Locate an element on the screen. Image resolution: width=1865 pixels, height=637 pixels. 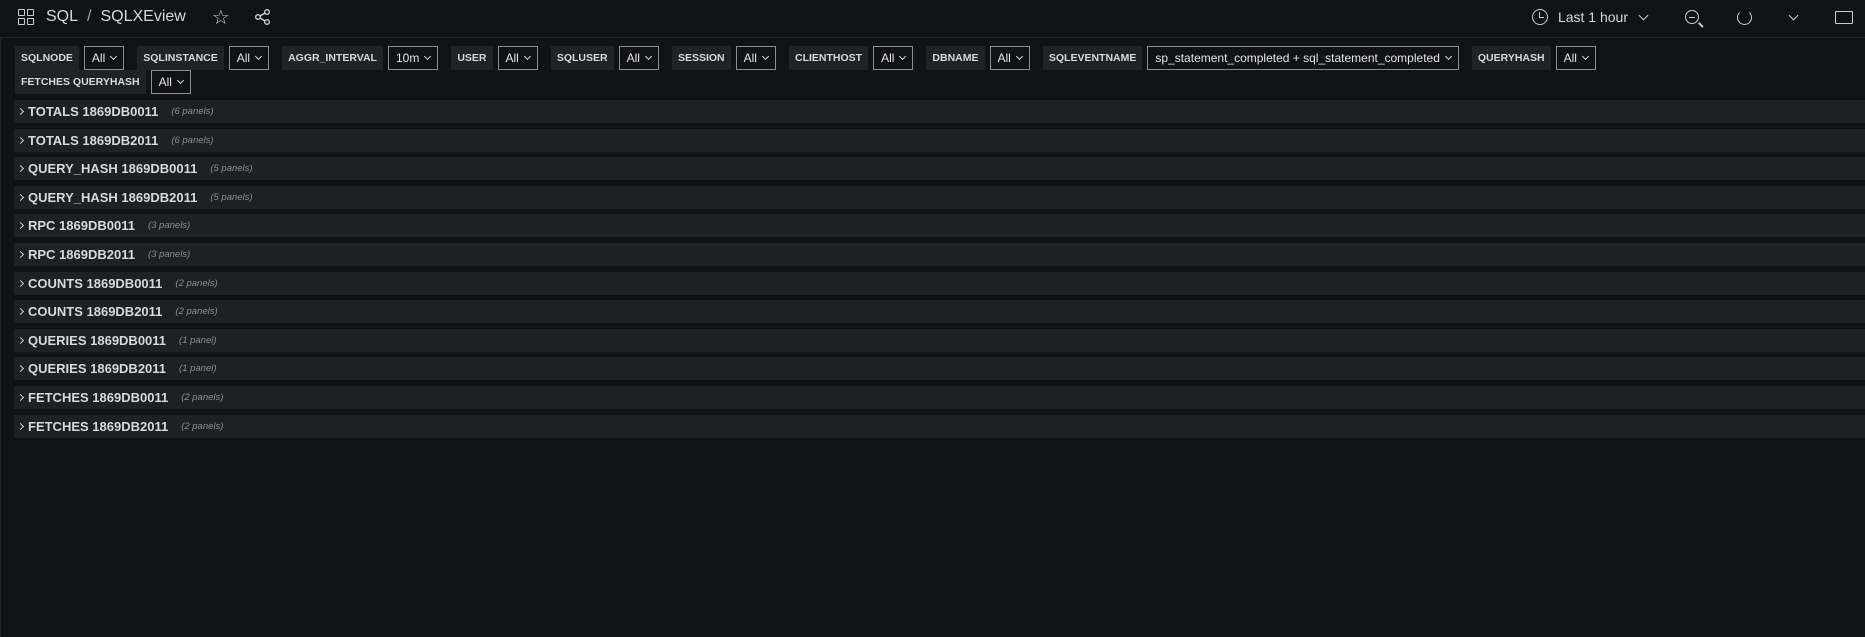
dashboard-toolbar: Last 1 hour is located at coordinates (1698, 17).